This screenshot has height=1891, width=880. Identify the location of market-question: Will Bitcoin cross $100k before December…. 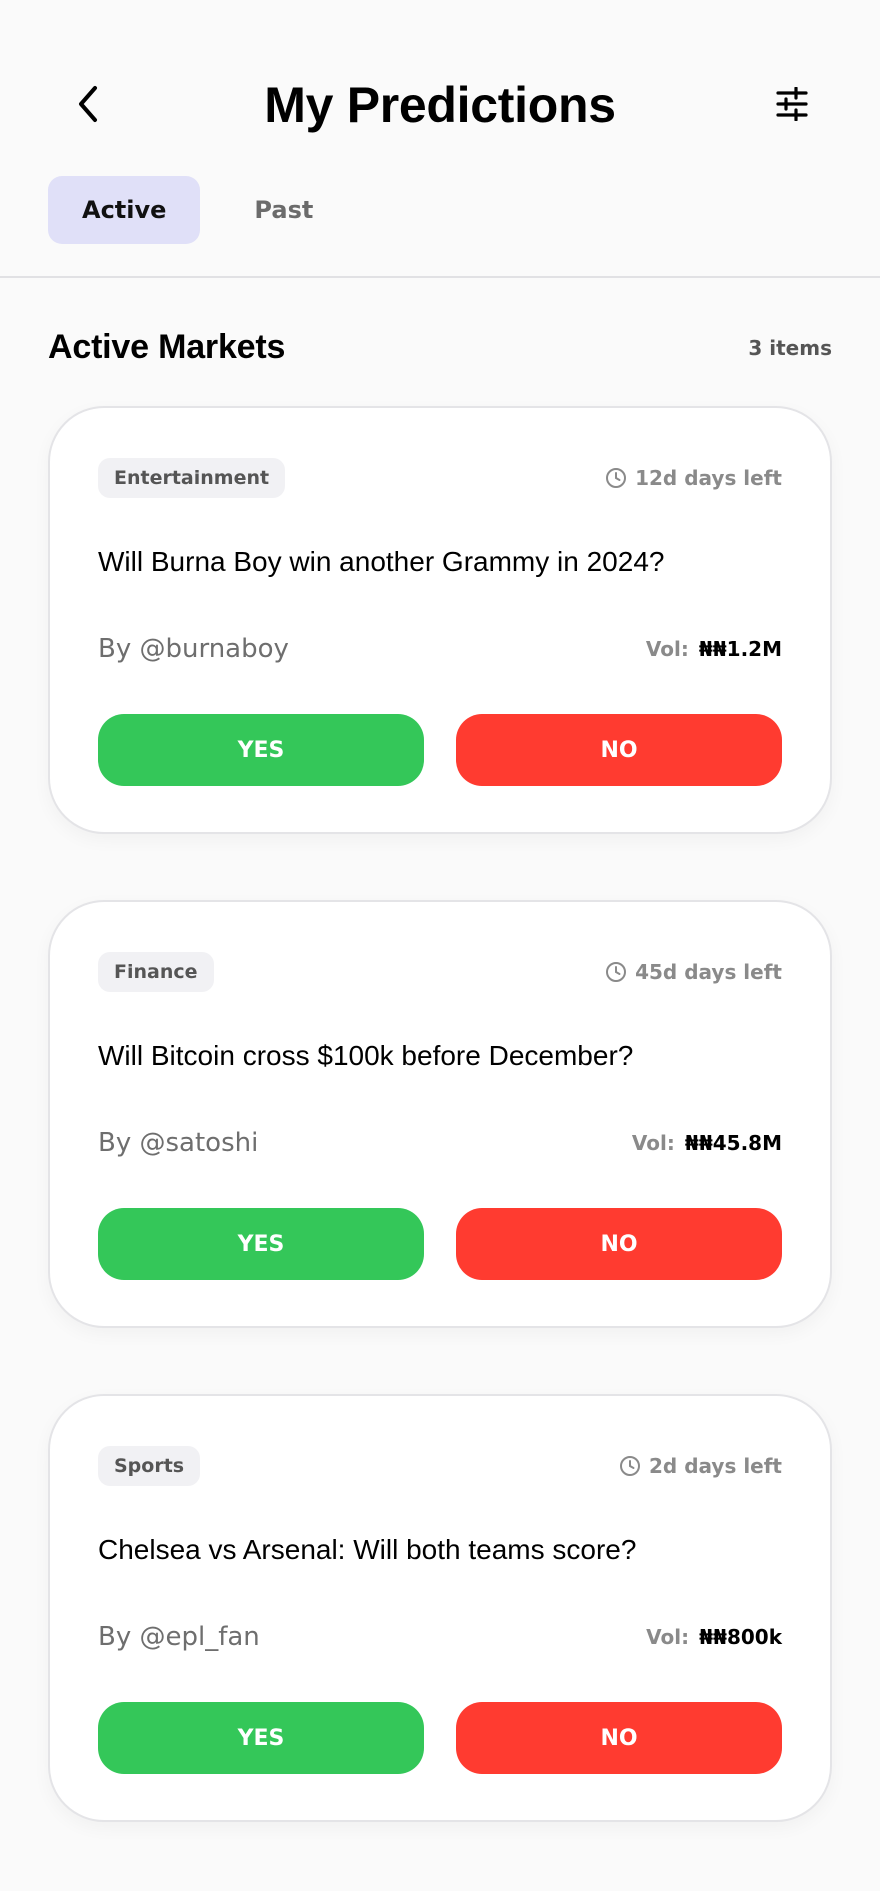
(366, 1055).